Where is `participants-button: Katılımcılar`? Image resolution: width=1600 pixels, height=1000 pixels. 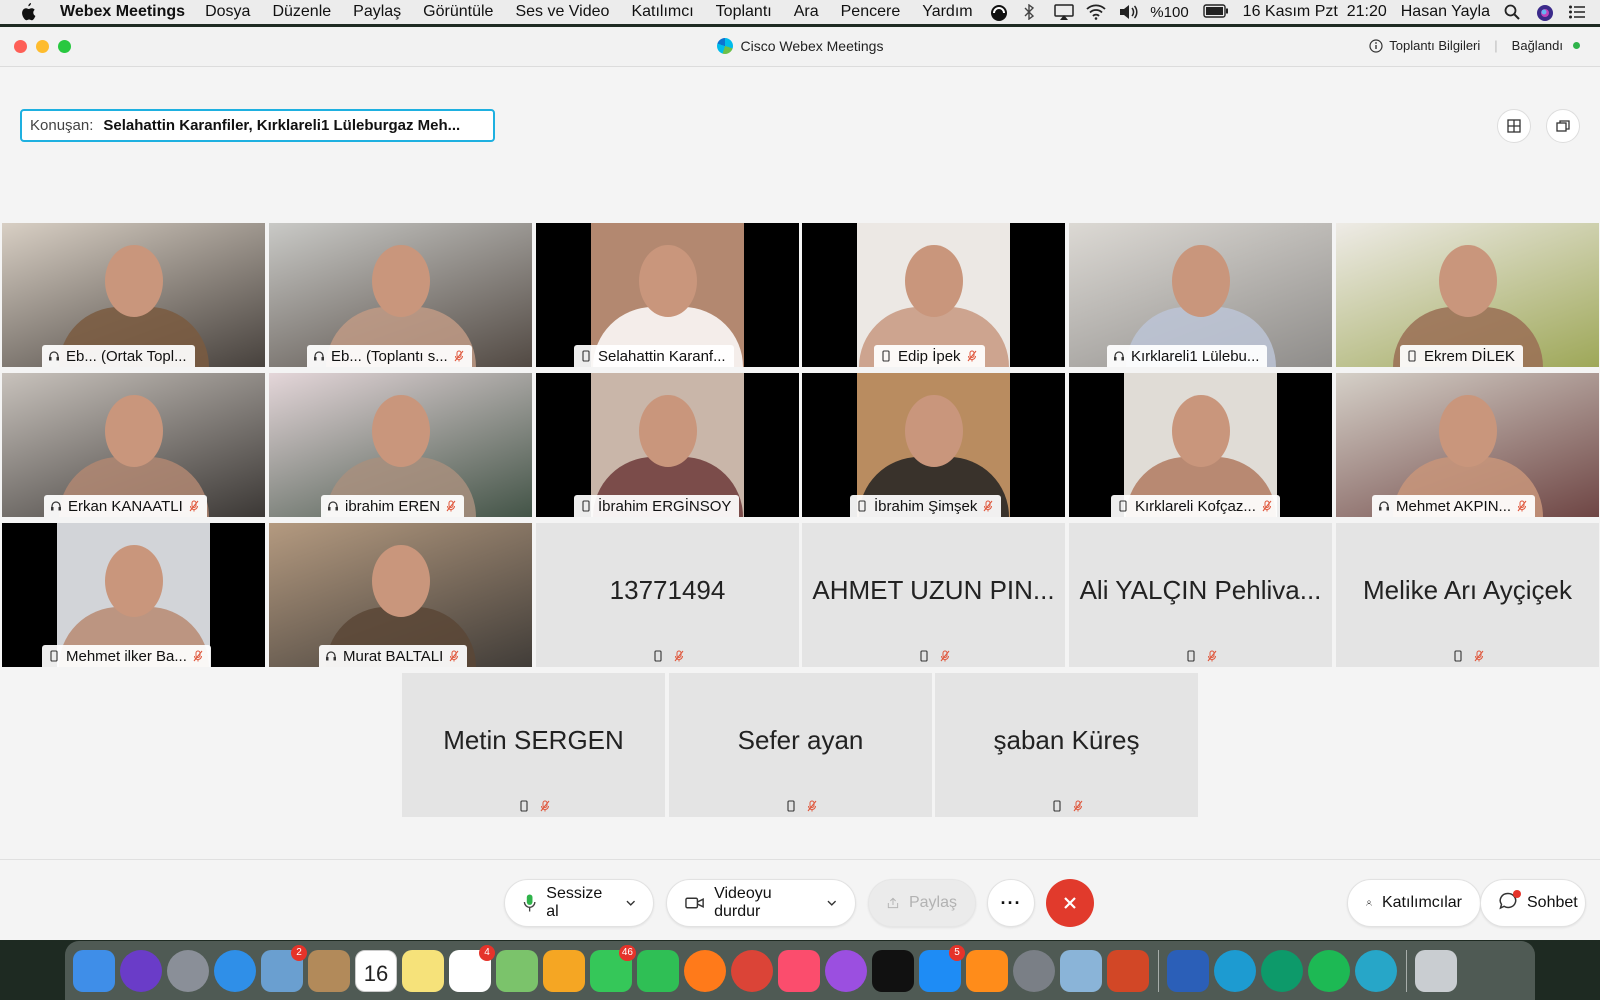
participants-button: Katılımcılar is located at coordinates (1414, 903).